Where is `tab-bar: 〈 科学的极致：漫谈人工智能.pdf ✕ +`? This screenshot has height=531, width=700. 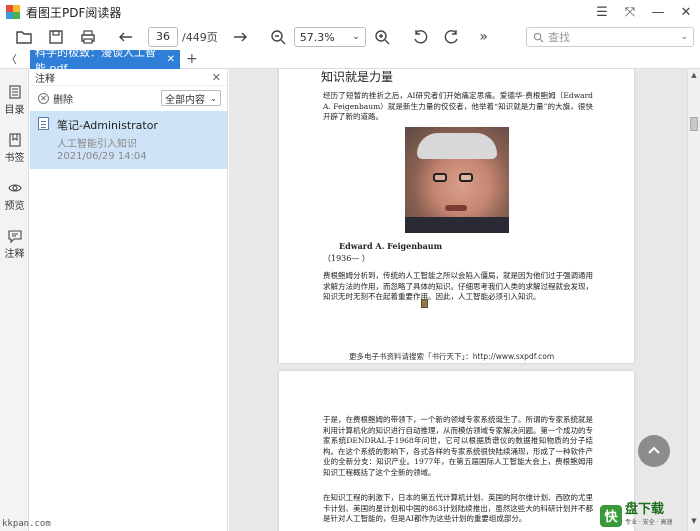
tab-bar: 〈 科学的极致：漫谈人工智能.pdf ✕ + is located at coordinates (350, 60).